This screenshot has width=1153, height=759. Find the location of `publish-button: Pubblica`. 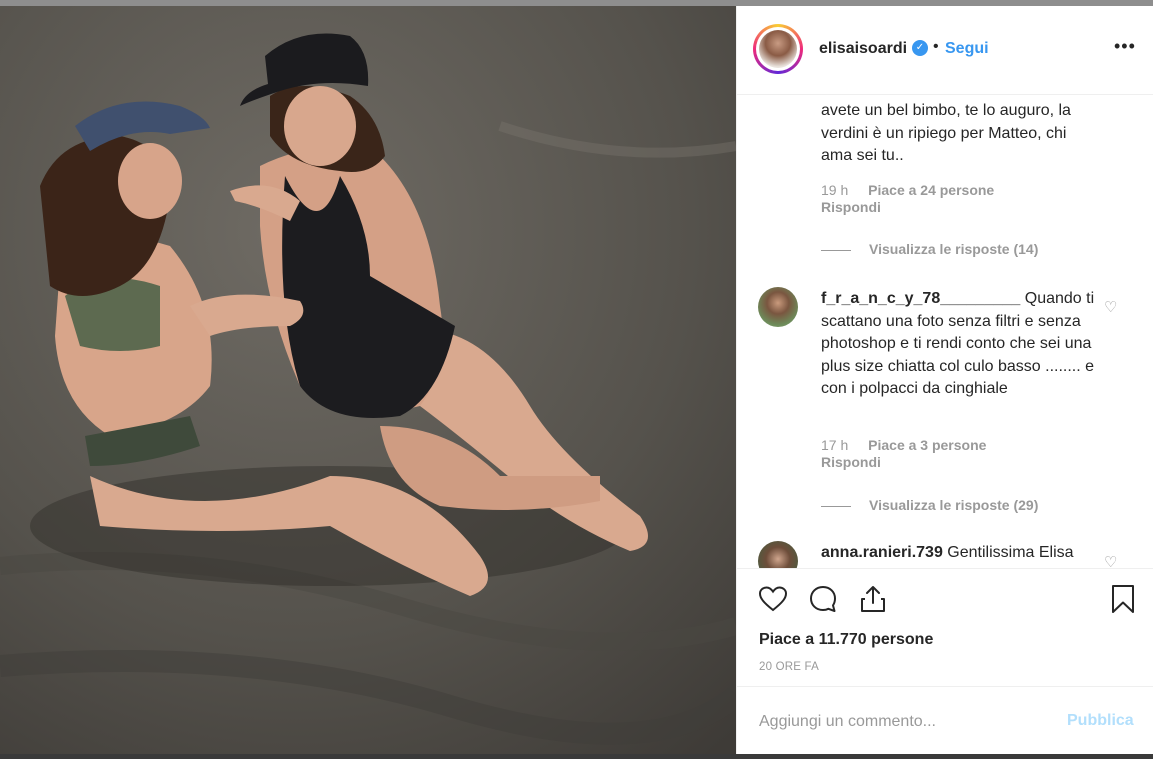

publish-button: Pubblica is located at coordinates (1100, 721).